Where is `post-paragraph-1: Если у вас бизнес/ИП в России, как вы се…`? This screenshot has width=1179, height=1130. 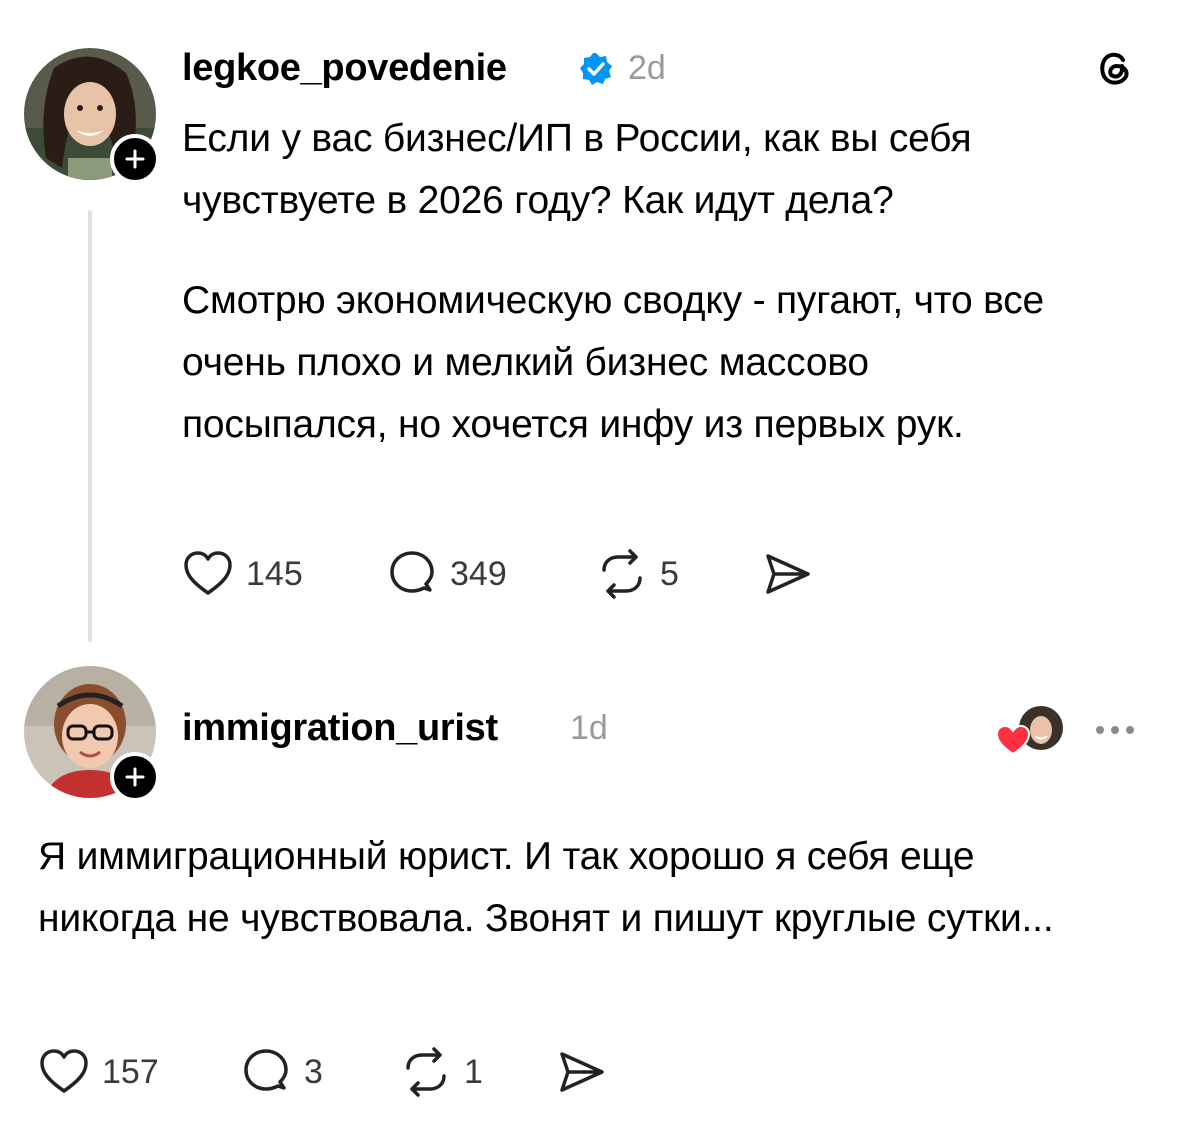 post-paragraph-1: Если у вас бизнес/ИП в России, как вы се… is located at coordinates (577, 169).